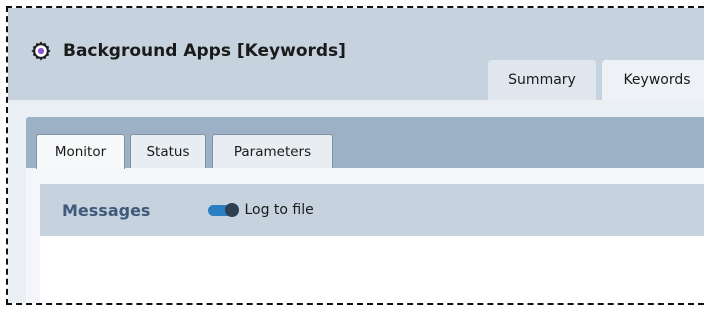  What do you see at coordinates (657, 80) in the screenshot?
I see `tab-label: Keywords` at bounding box center [657, 80].